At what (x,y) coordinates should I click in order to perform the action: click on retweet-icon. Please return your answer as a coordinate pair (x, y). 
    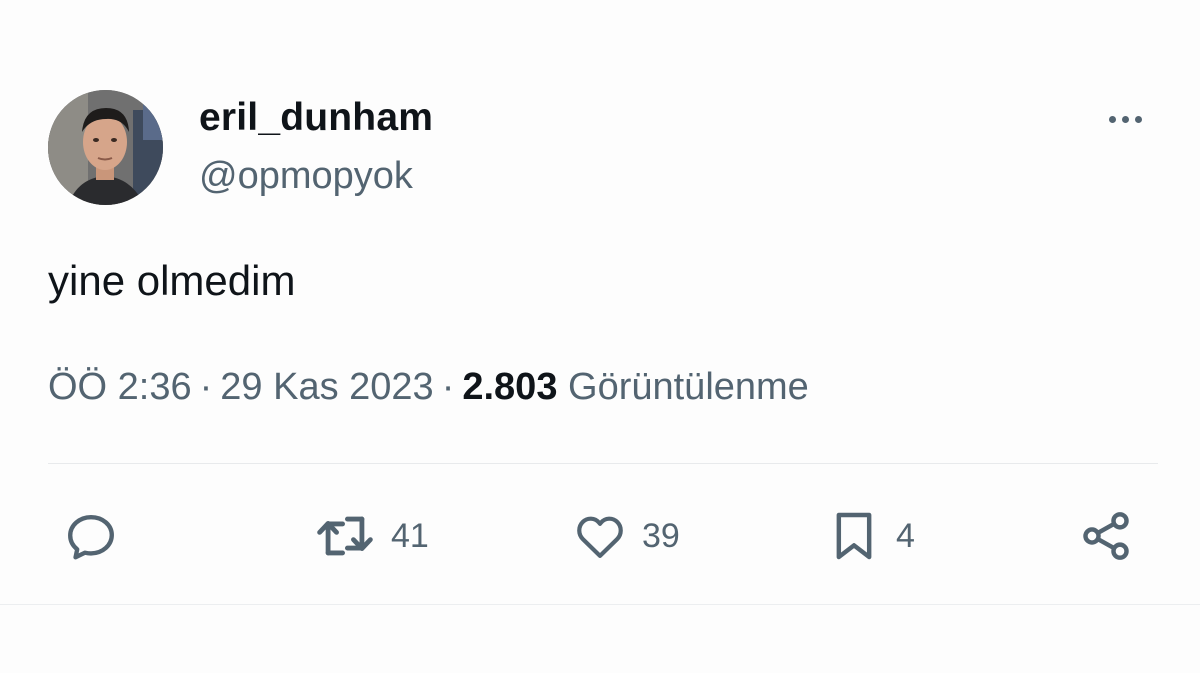
    Looking at the image, I should click on (345, 536).